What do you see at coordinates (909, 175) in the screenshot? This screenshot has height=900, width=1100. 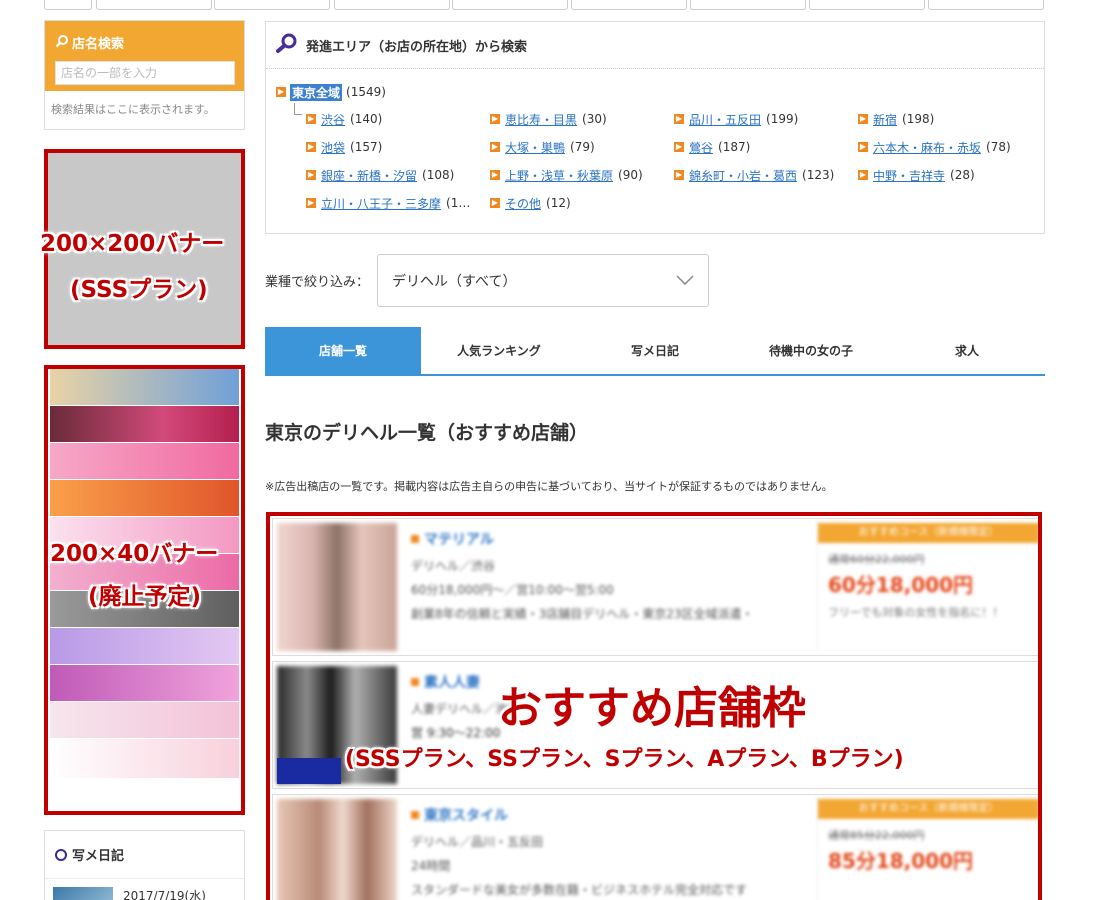 I see `area-link: 中野・吉祥寺` at bounding box center [909, 175].